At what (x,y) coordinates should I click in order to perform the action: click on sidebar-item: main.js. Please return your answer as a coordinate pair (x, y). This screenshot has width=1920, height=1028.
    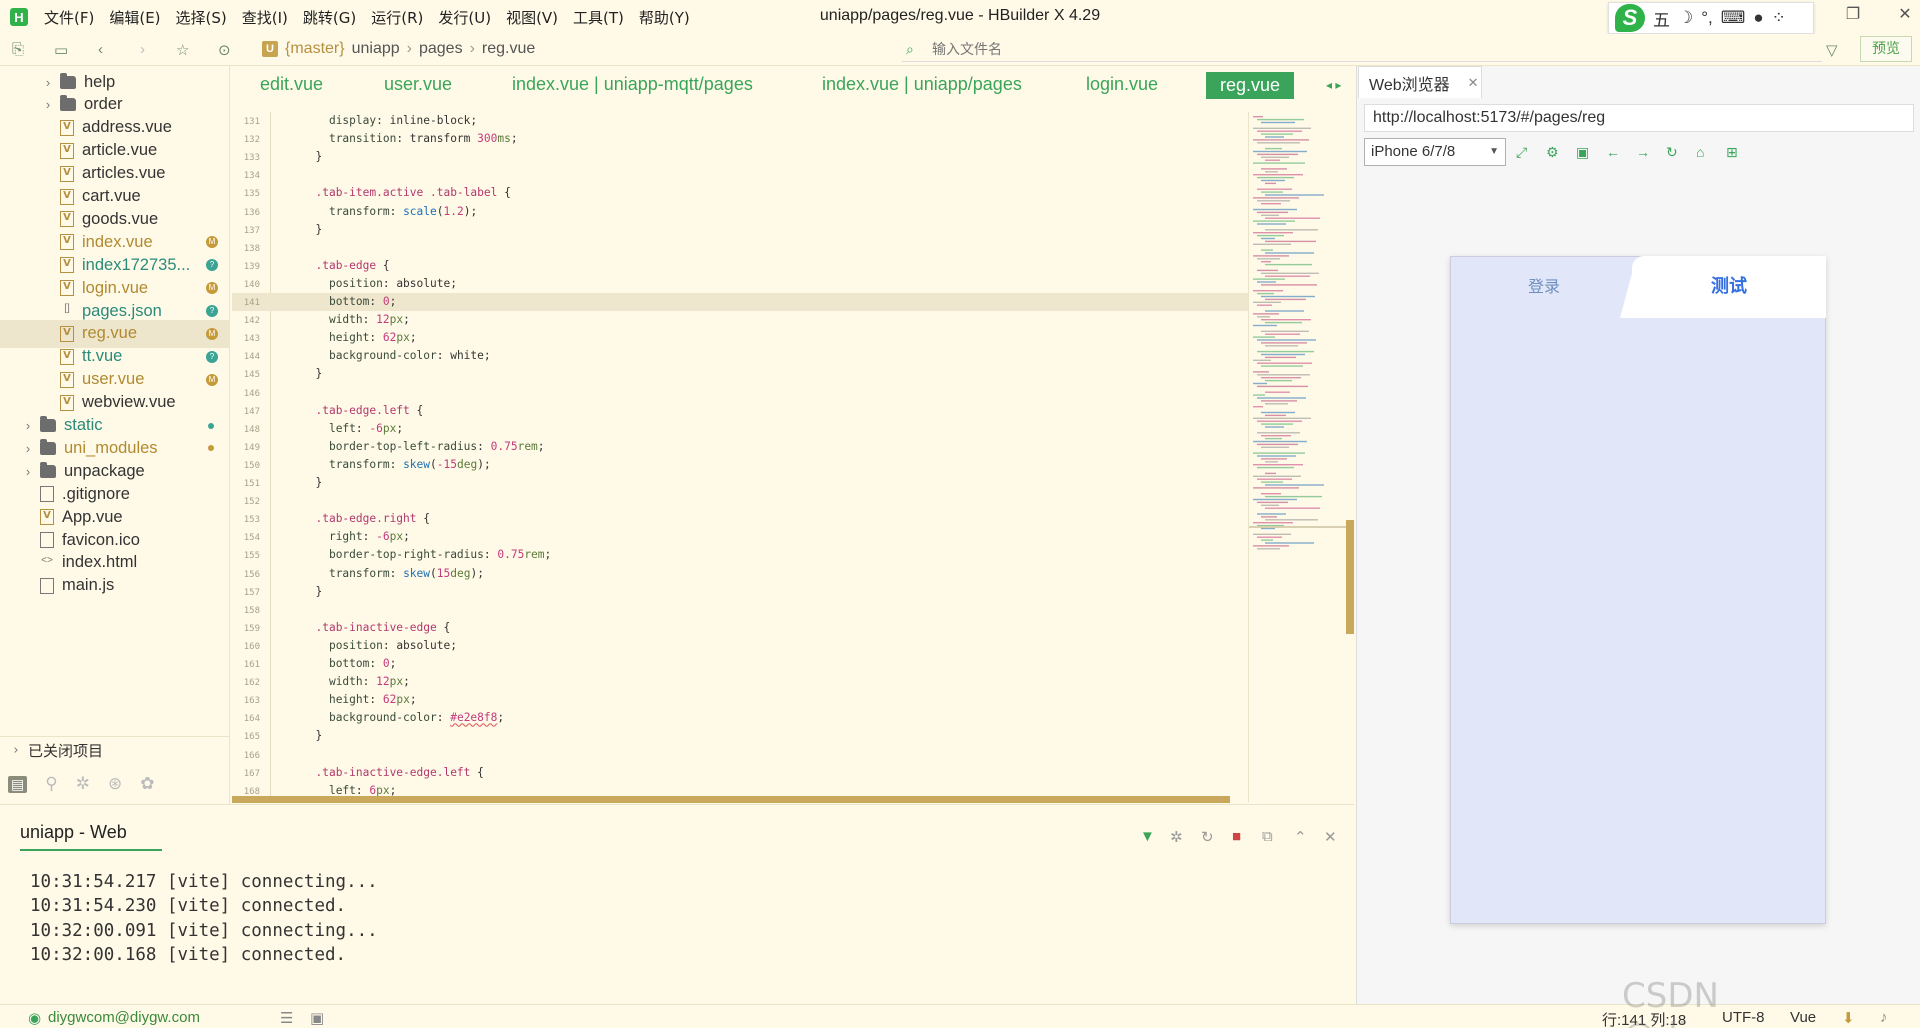
    Looking at the image, I should click on (115, 586).